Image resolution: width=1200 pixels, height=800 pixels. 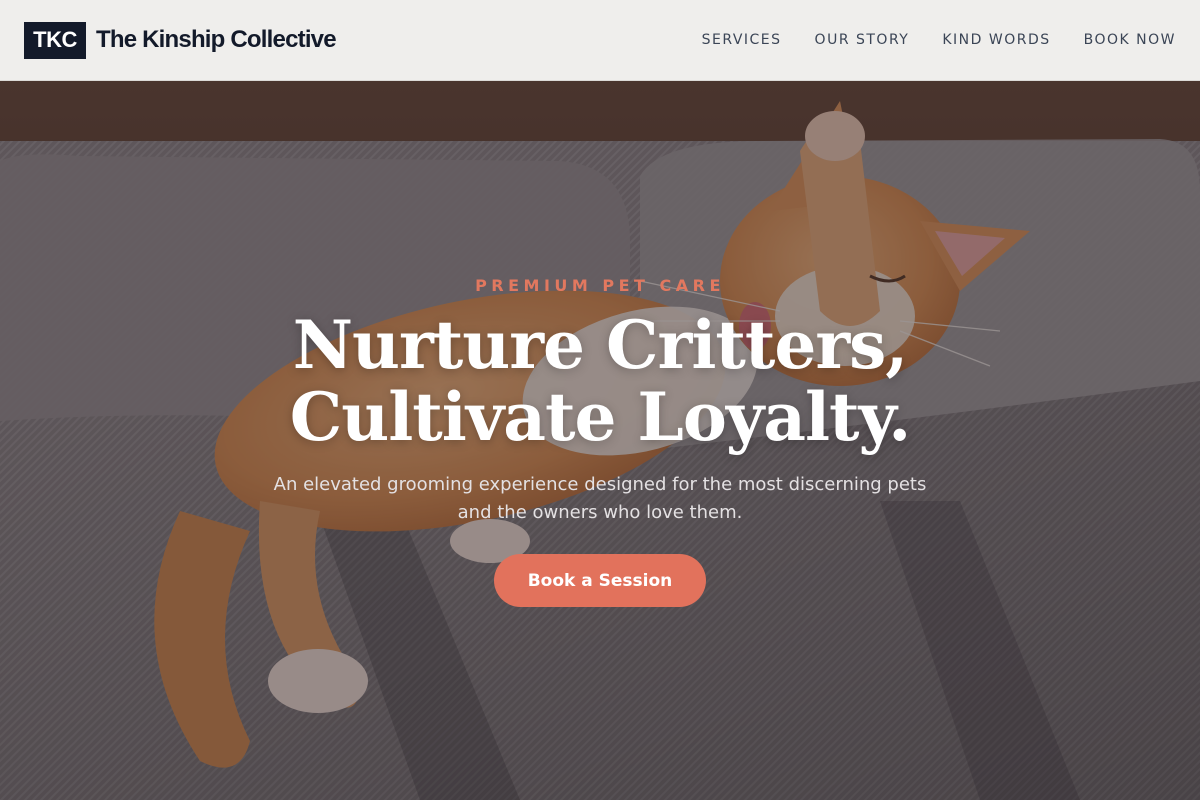 I want to click on hero-headline-line2: Cultivate Loyalty., so click(x=600, y=417).